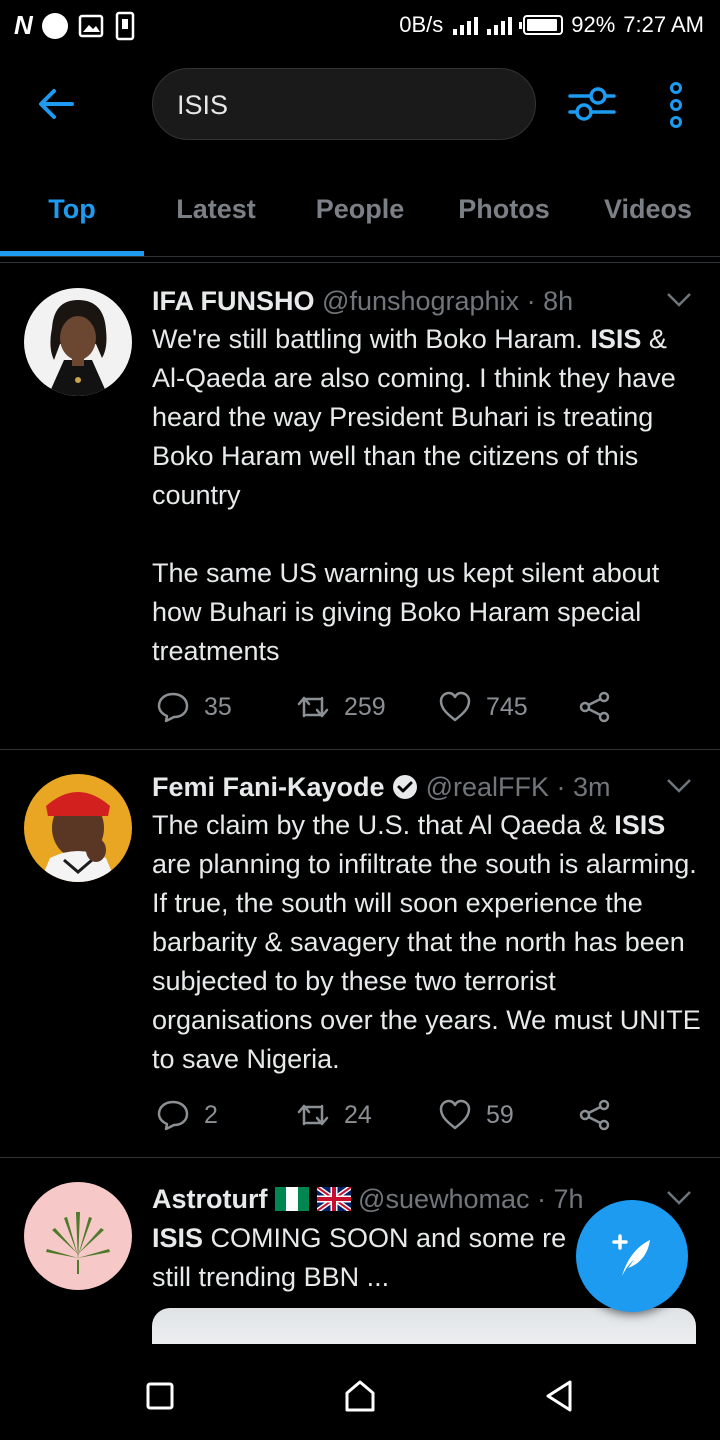 Image resolution: width=720 pixels, height=1440 pixels. I want to click on verified-badge-icon, so click(405, 787).